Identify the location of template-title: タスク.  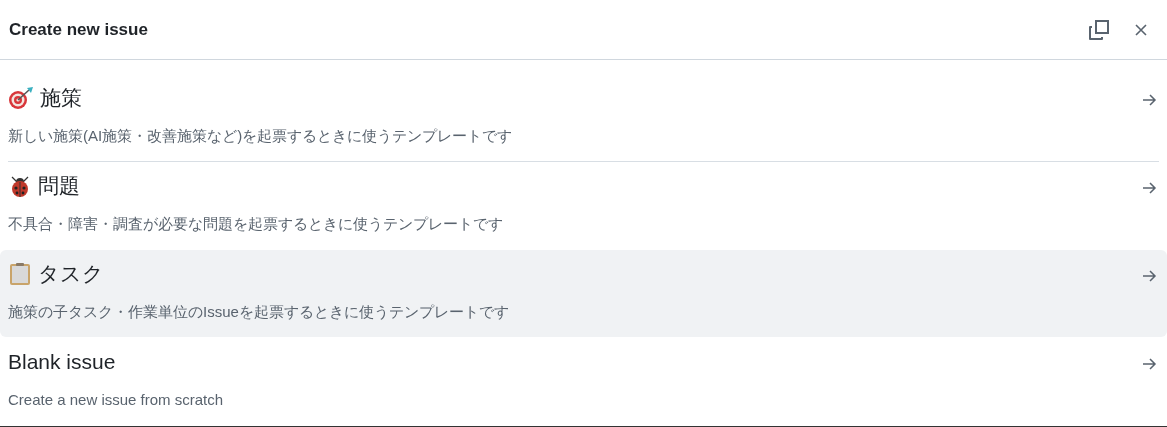
(71, 274).